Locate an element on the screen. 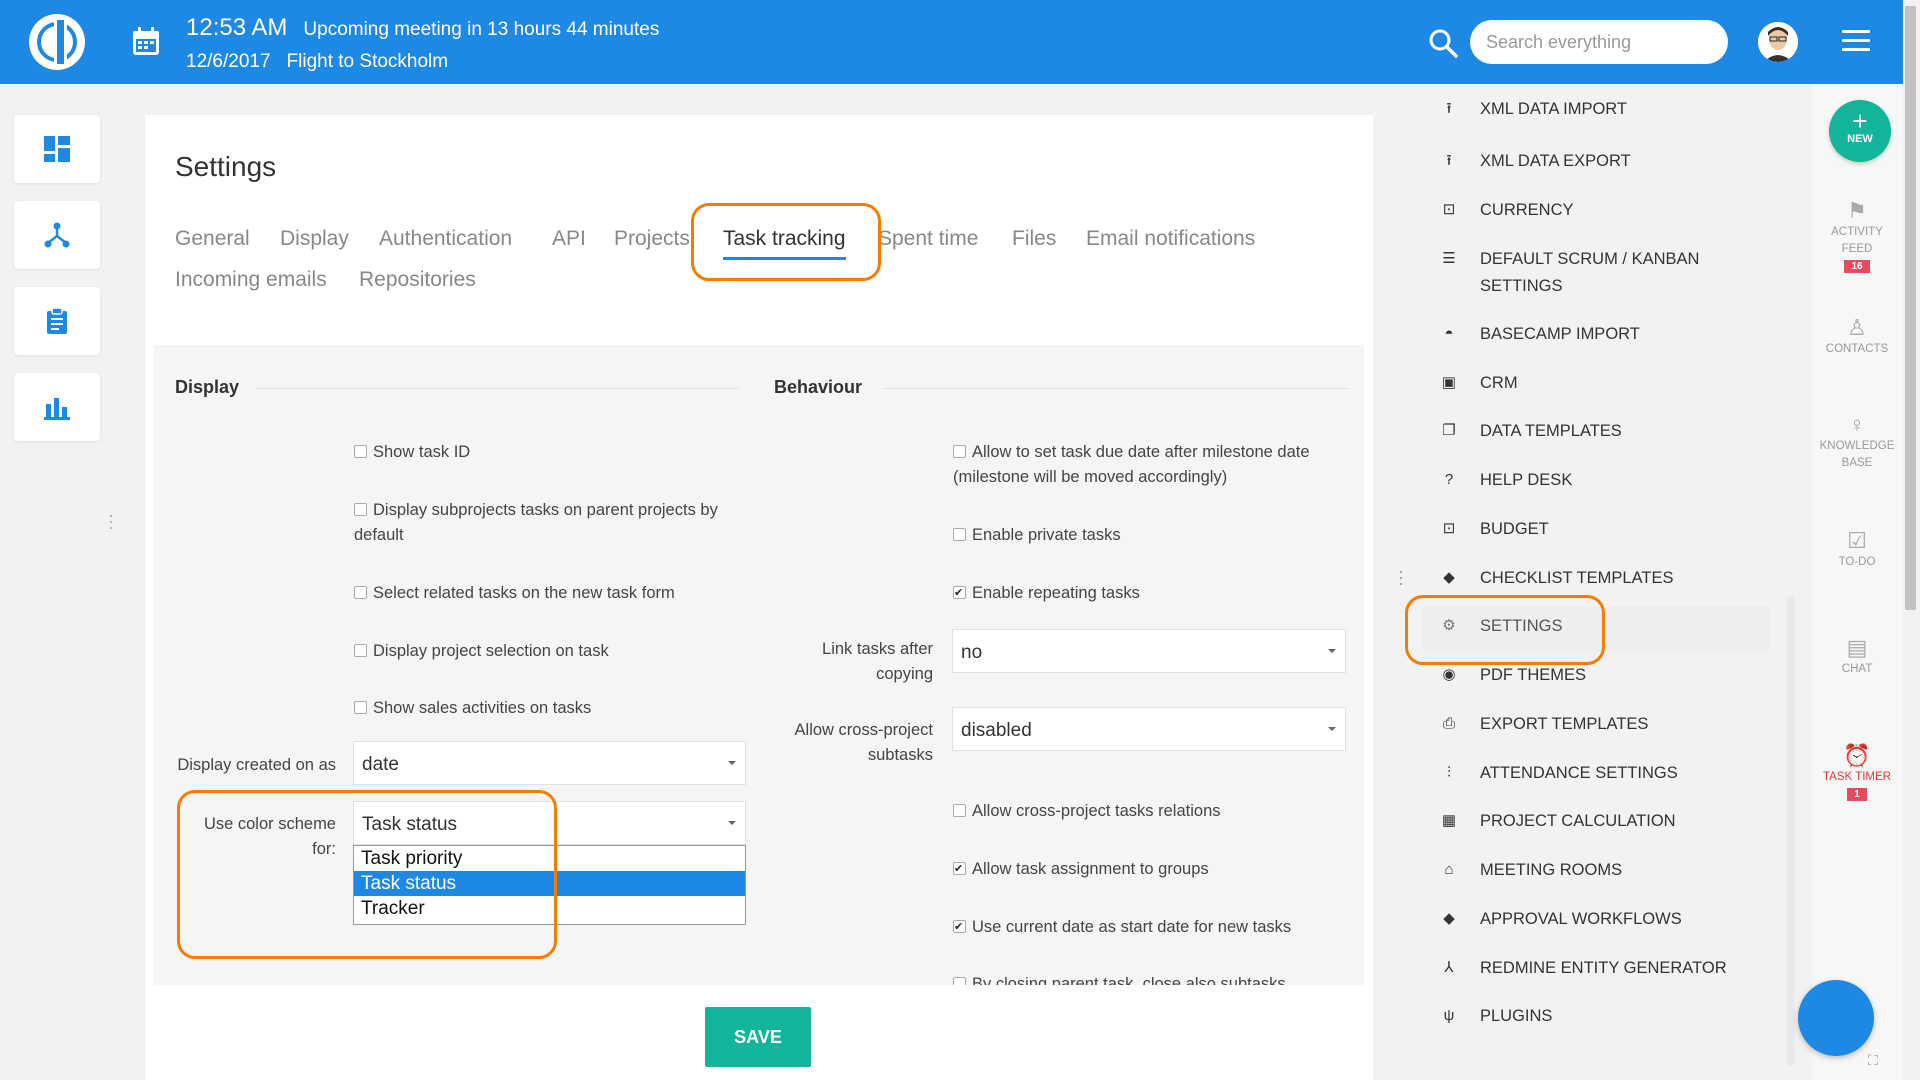  contacts-button: ♙ CONTACTS is located at coordinates (1857, 336).